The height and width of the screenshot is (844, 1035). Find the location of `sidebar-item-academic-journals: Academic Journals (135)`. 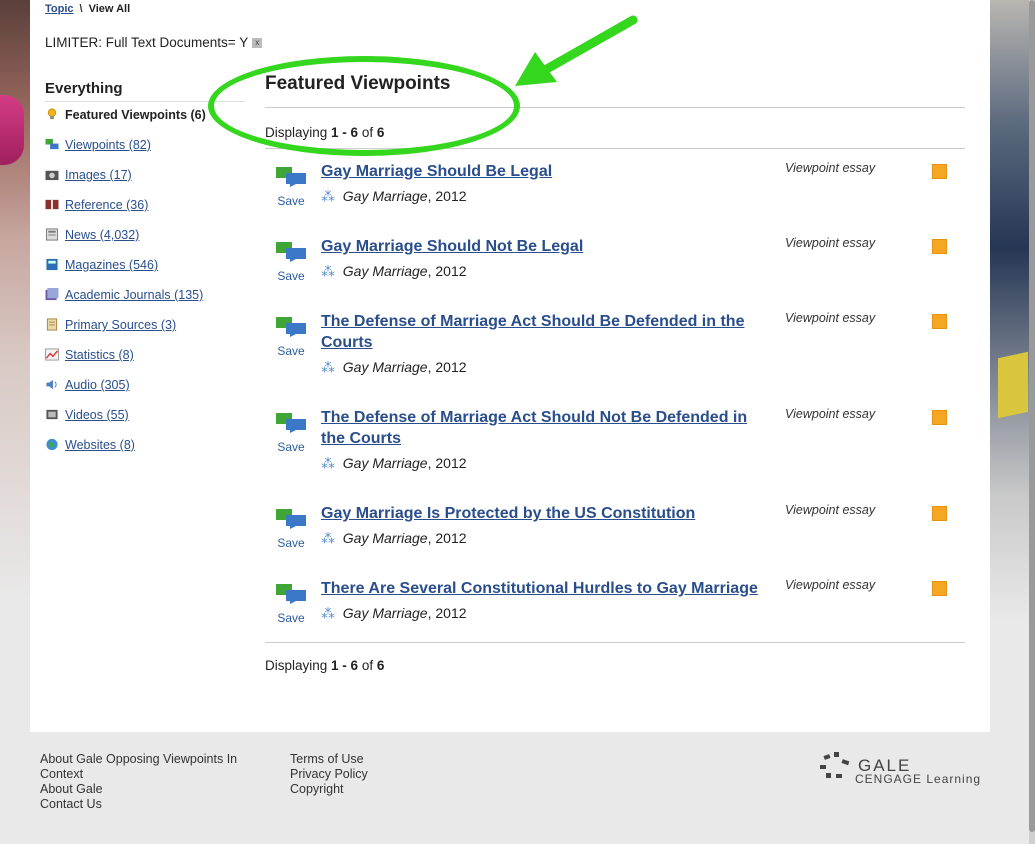

sidebar-item-academic-journals: Academic Journals (135) is located at coordinates (145, 303).